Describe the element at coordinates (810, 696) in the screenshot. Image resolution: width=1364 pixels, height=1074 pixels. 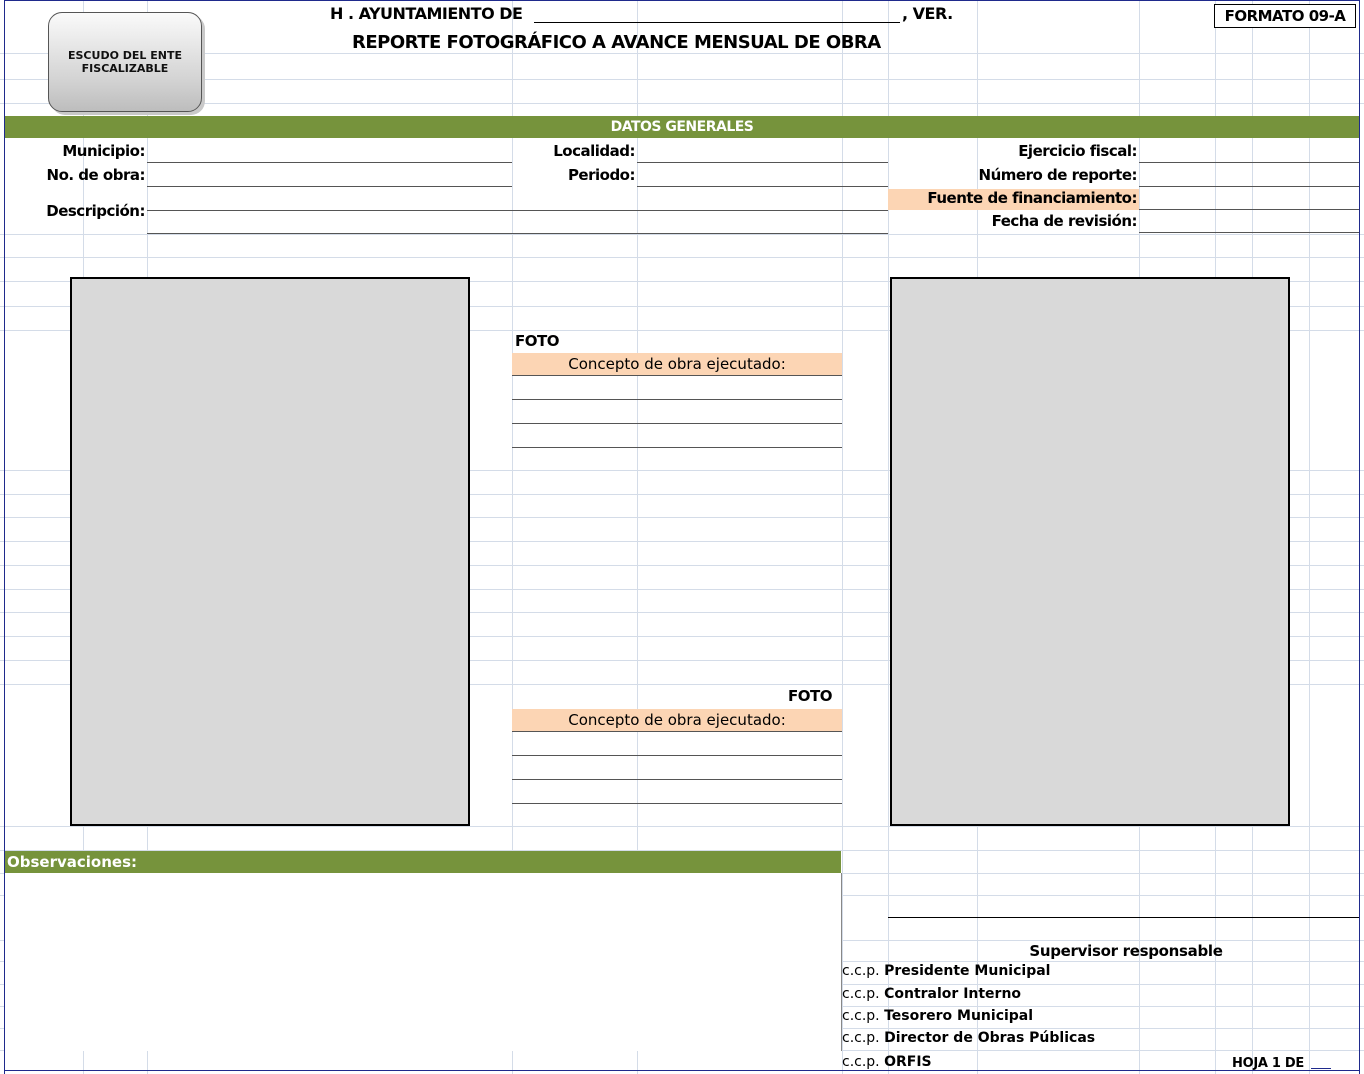
I see `foto-label-2: FOTO` at that location.